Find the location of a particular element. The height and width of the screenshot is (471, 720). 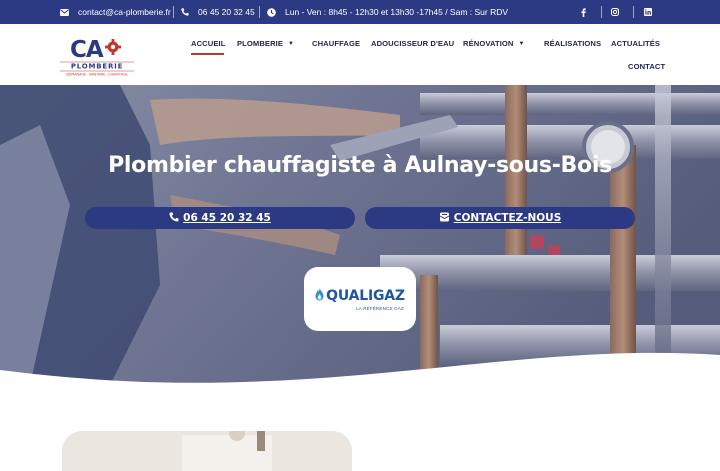

email-text: contact@ca-plomberie.fr is located at coordinates (124, 12).